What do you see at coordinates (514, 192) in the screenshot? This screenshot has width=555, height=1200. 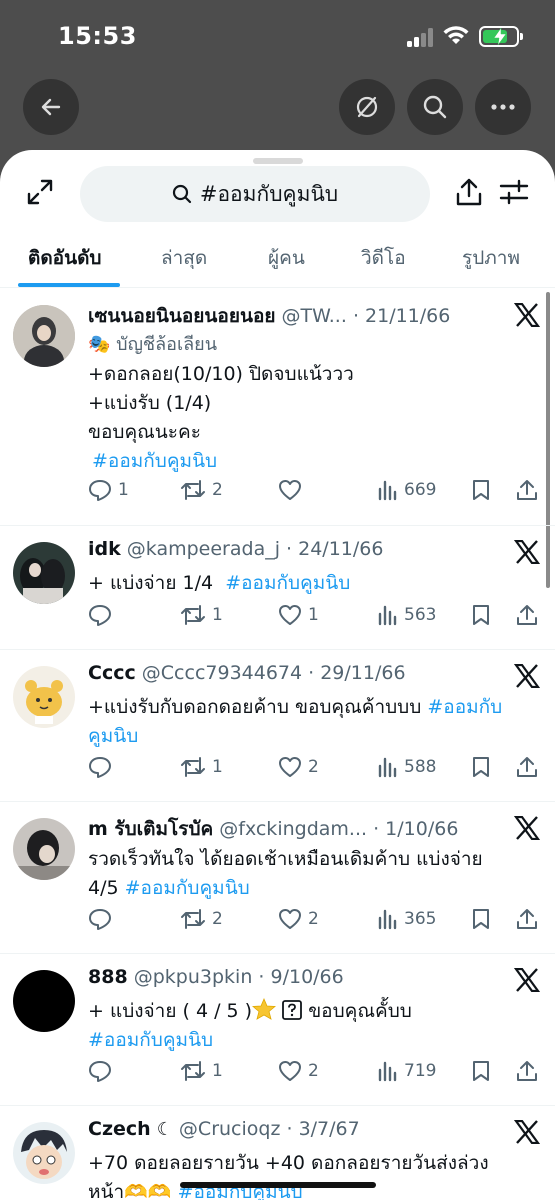 I see `filter-icon` at bounding box center [514, 192].